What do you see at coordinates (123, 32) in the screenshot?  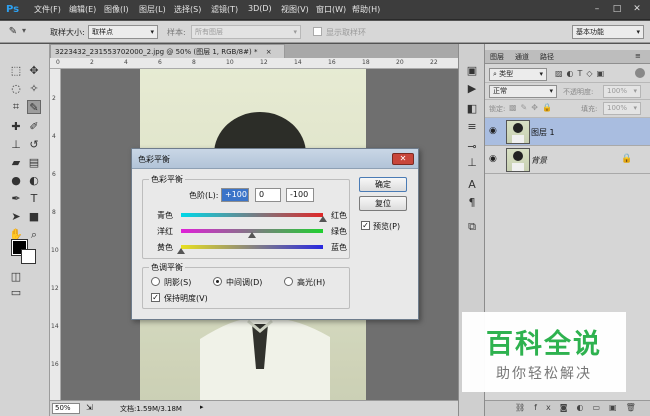 I see `sample-size-select: 取样点 ▾` at bounding box center [123, 32].